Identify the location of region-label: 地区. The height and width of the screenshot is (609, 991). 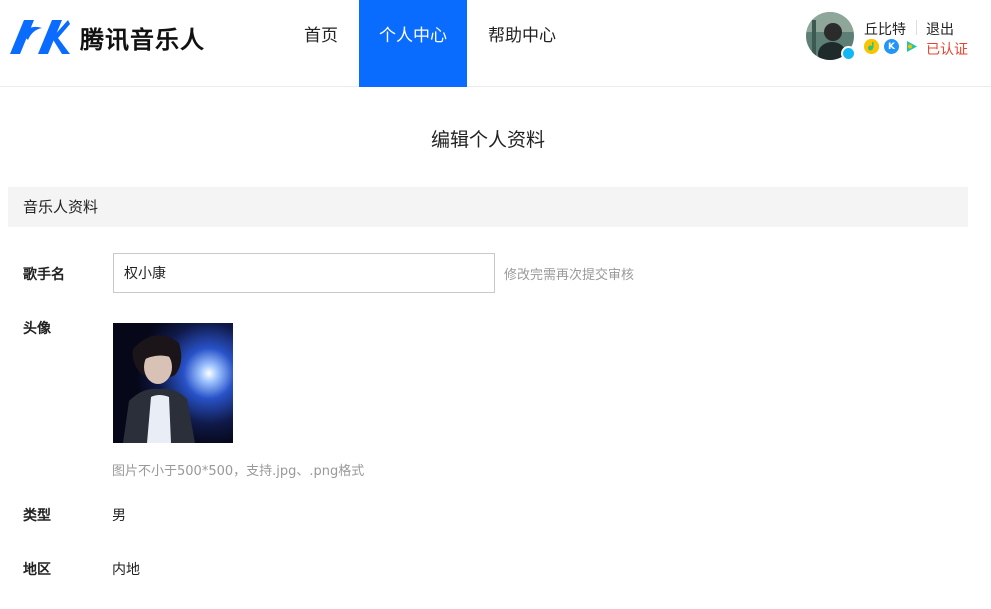
(37, 570).